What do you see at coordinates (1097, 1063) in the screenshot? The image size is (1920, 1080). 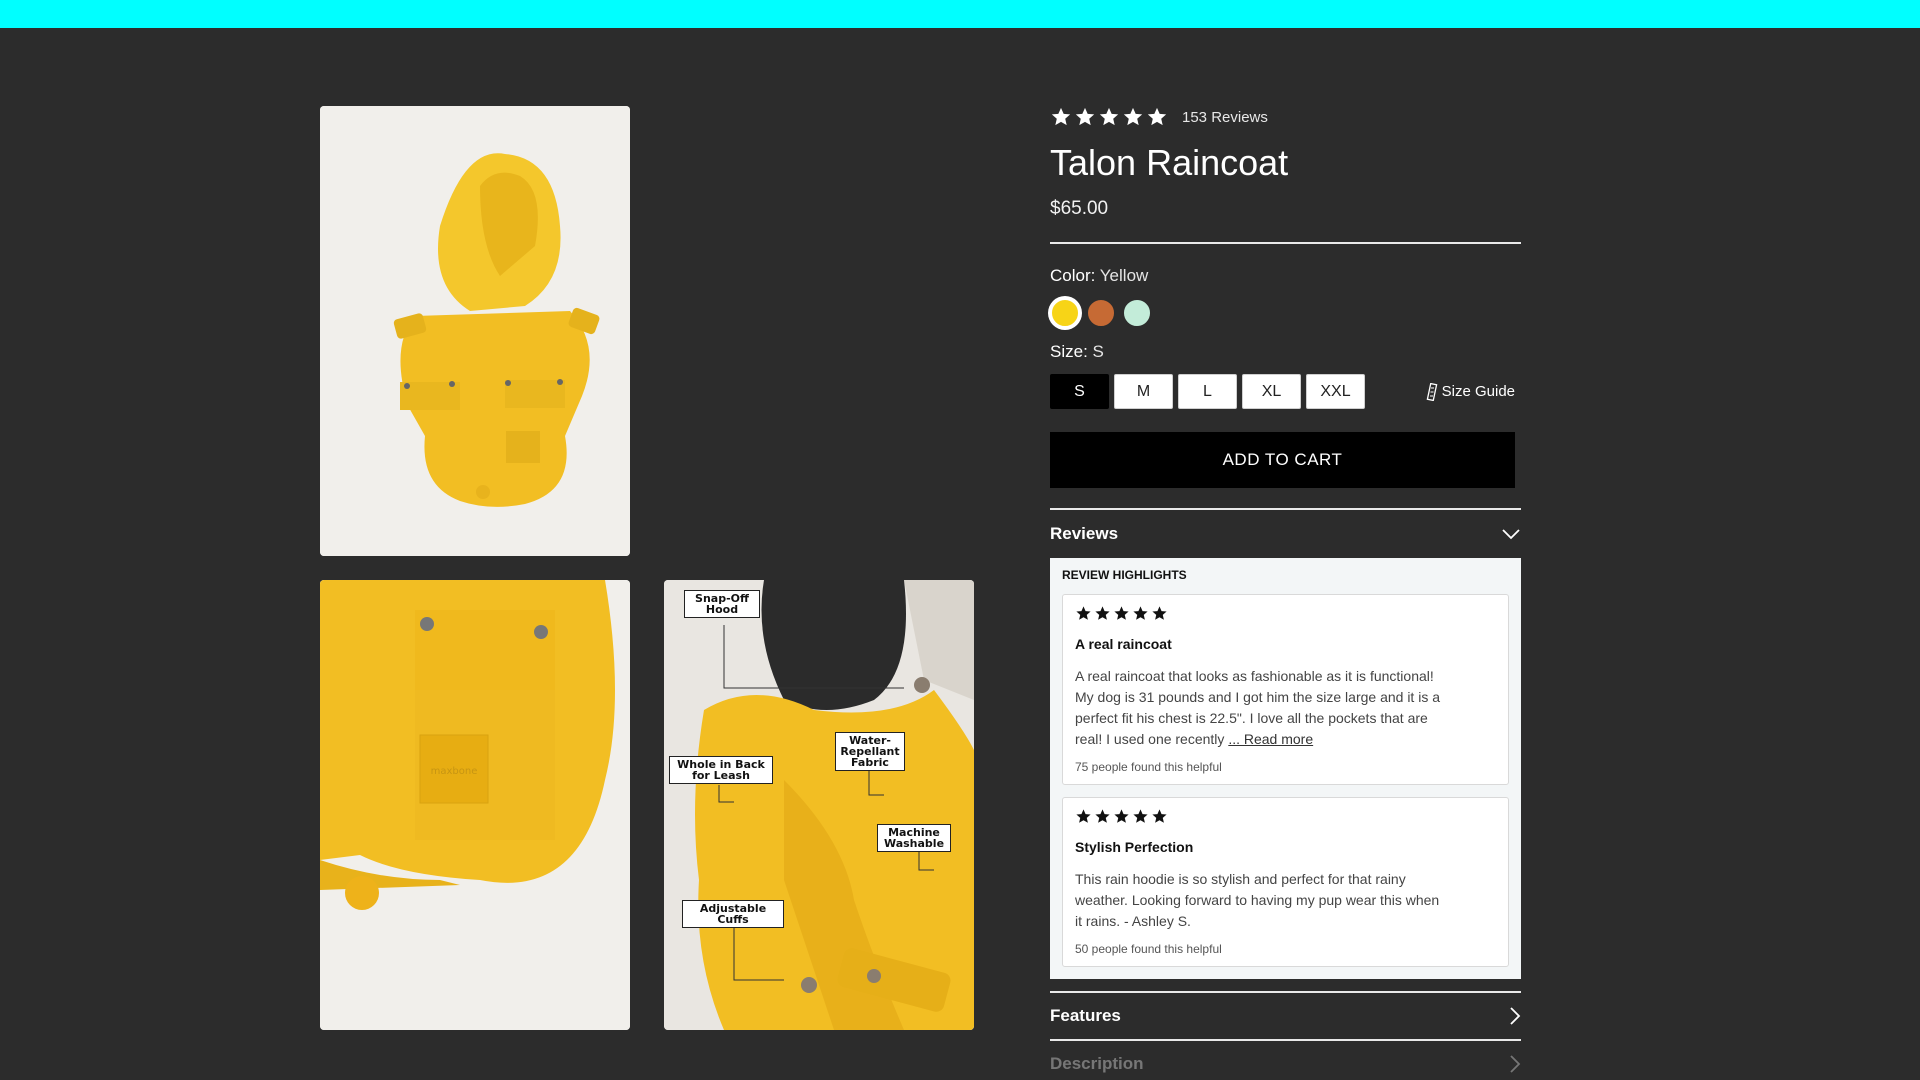 I see `description-accordion-title: Description` at bounding box center [1097, 1063].